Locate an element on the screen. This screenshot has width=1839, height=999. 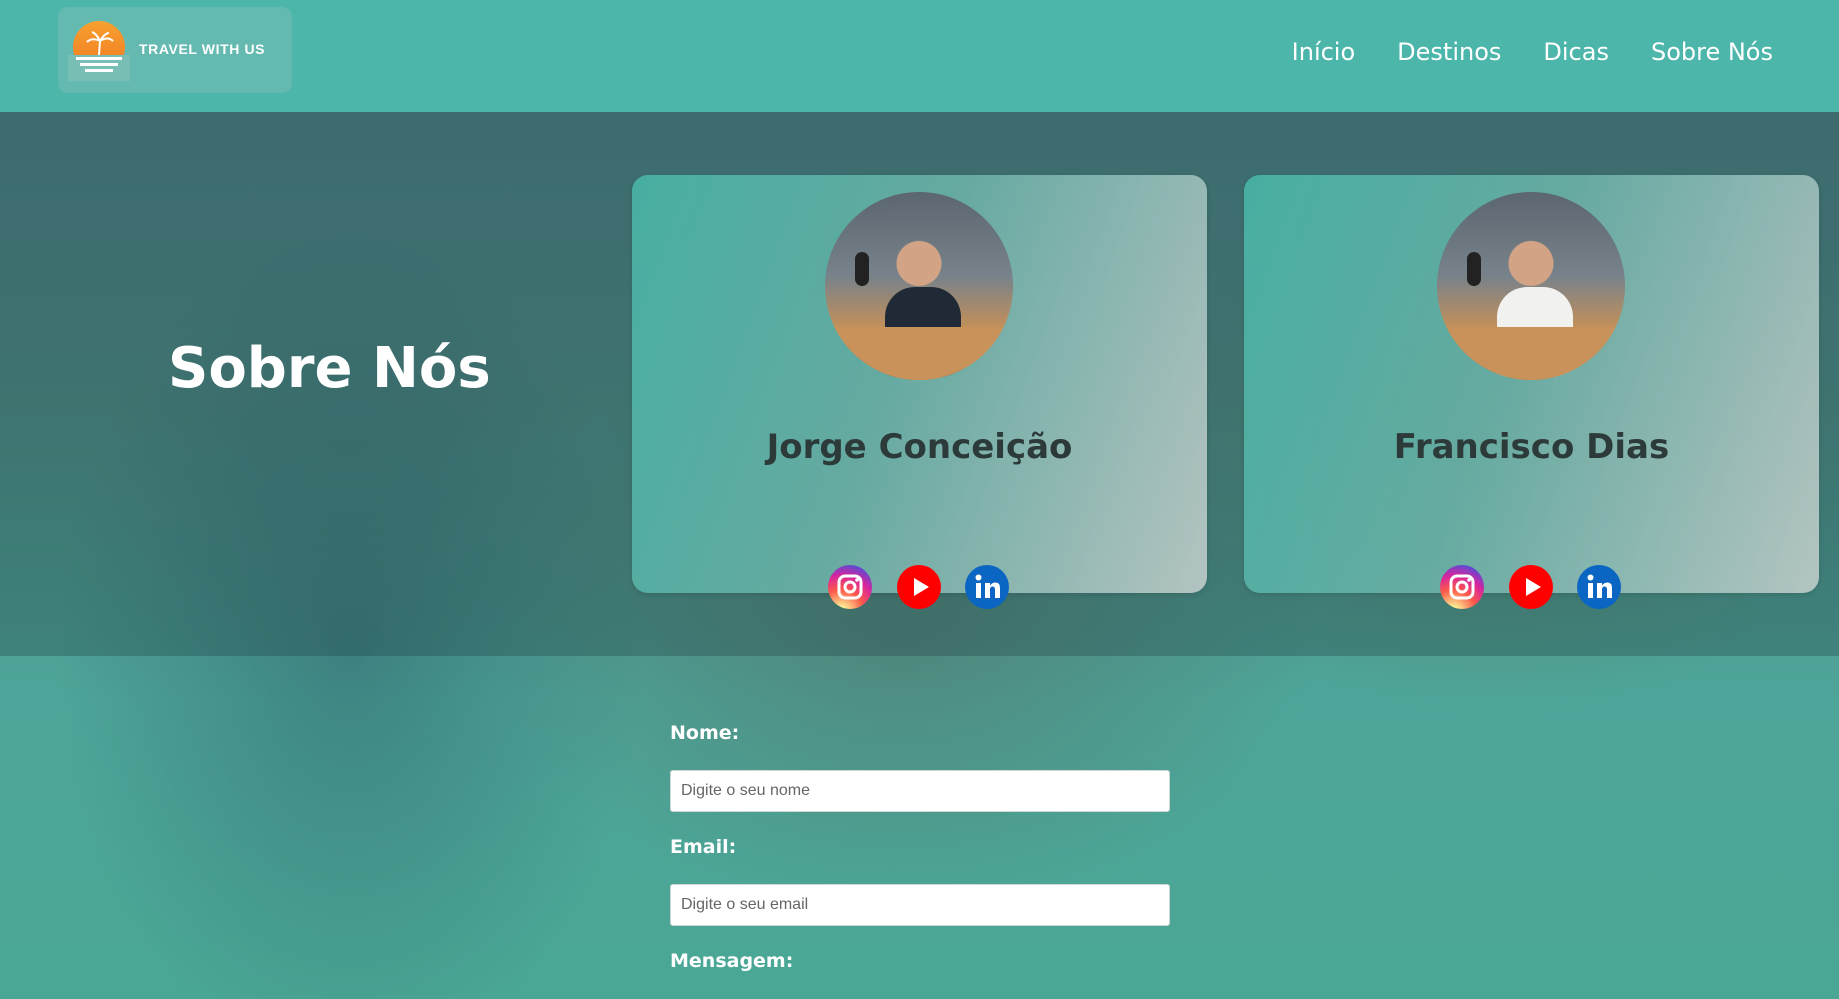
email-label: Email: is located at coordinates (703, 847).